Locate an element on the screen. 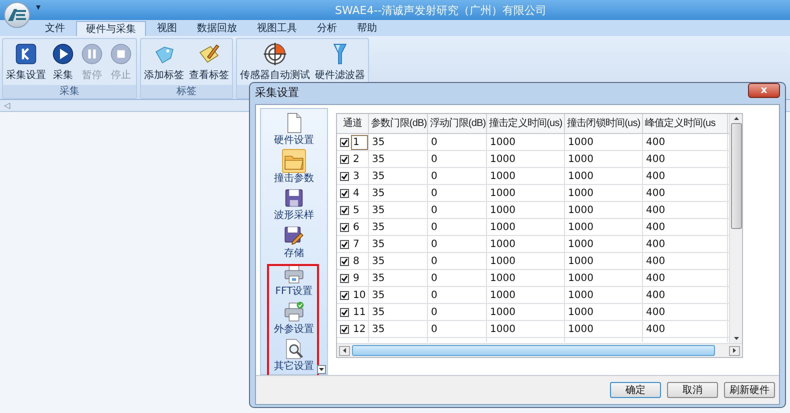  quick-access-menu: ▾ is located at coordinates (38, 9).